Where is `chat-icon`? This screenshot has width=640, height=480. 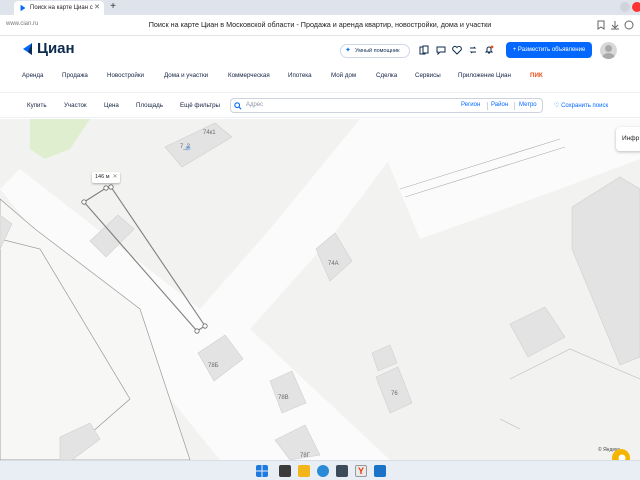
chat-icon is located at coordinates (441, 50).